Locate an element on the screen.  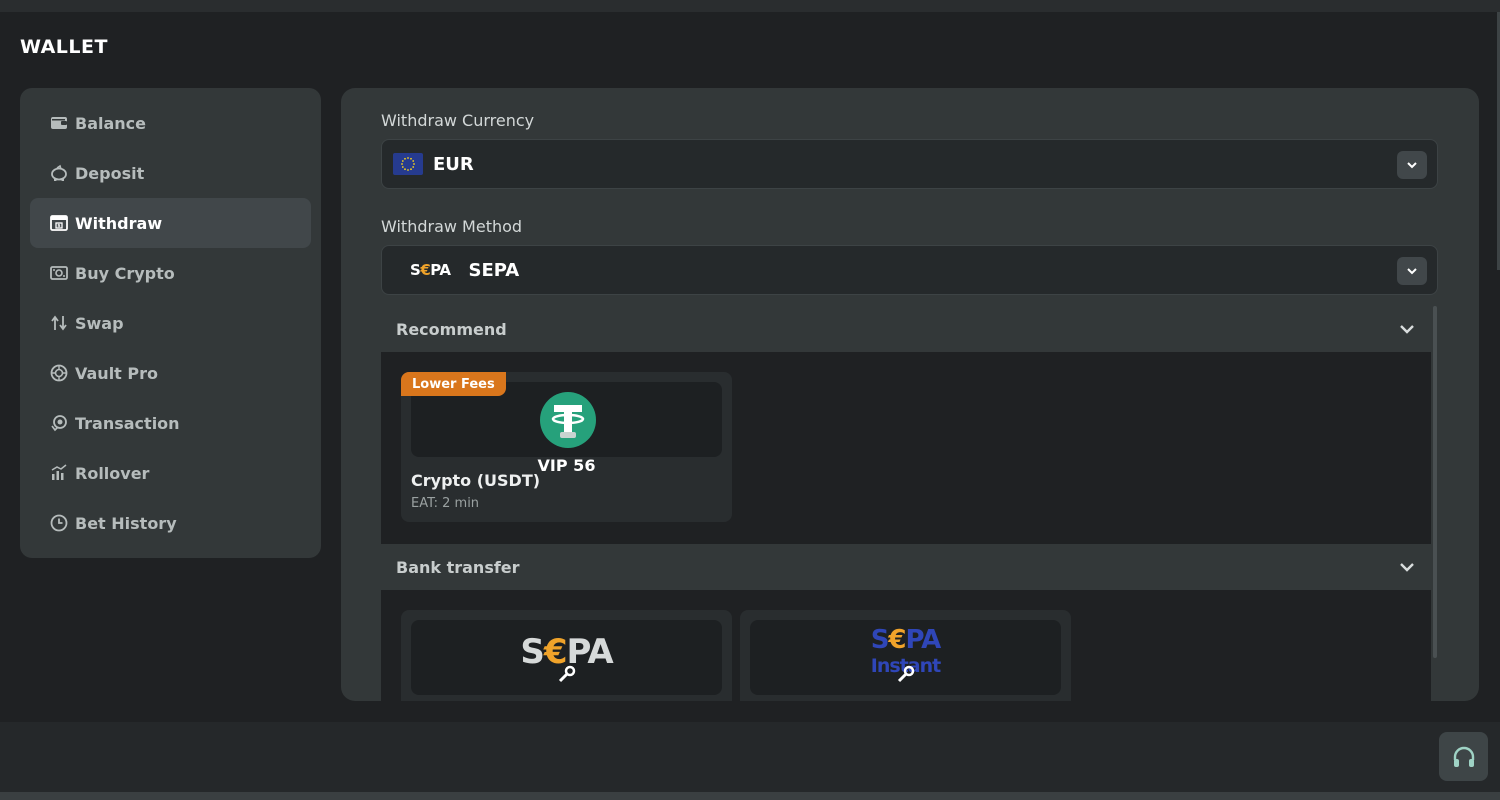
withdraw-option-sepa-instant: S€PA Instant is located at coordinates (905, 655).